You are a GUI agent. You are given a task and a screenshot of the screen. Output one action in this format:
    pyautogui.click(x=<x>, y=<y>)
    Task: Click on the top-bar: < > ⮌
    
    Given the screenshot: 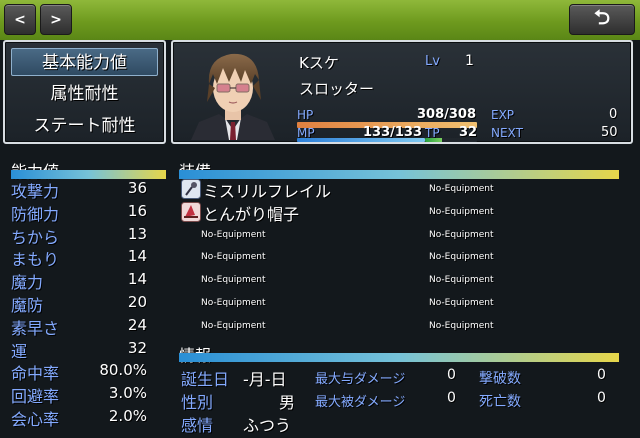 What is the action you would take?
    pyautogui.click(x=320, y=20)
    